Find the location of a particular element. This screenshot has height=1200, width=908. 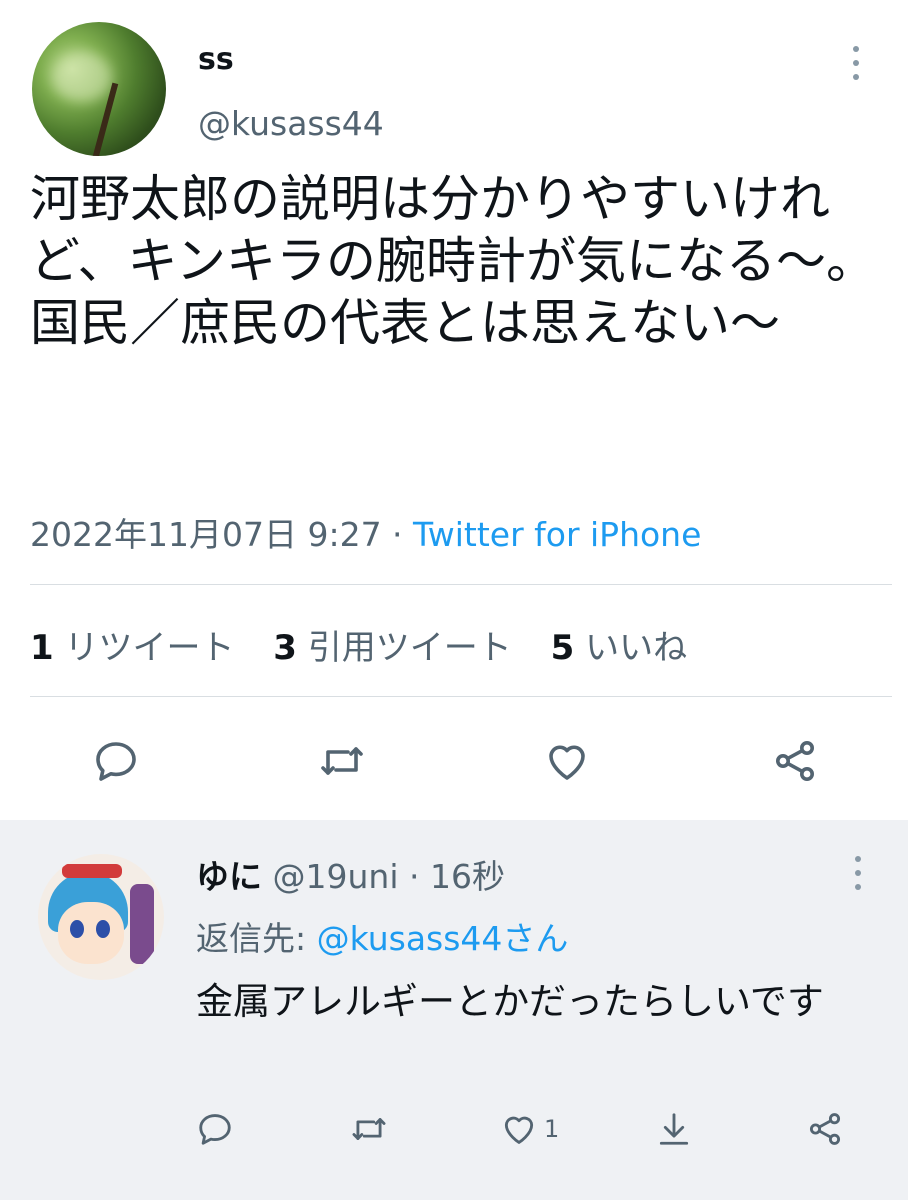

tweet-stats: 1 リツイート 3 引用ツイート 5 いいね is located at coordinates (372, 644).